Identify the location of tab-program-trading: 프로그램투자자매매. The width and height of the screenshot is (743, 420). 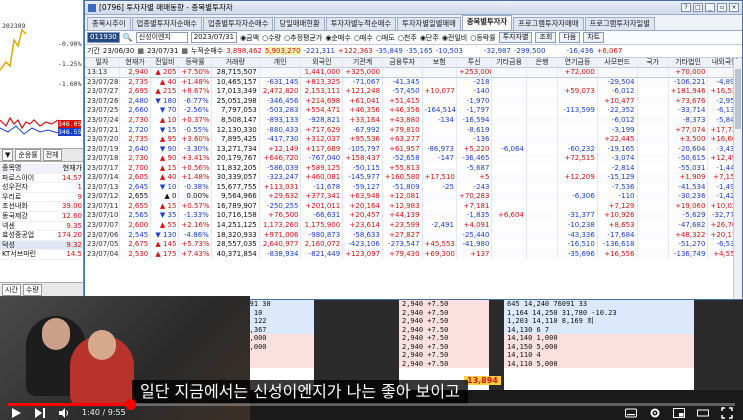
(548, 23).